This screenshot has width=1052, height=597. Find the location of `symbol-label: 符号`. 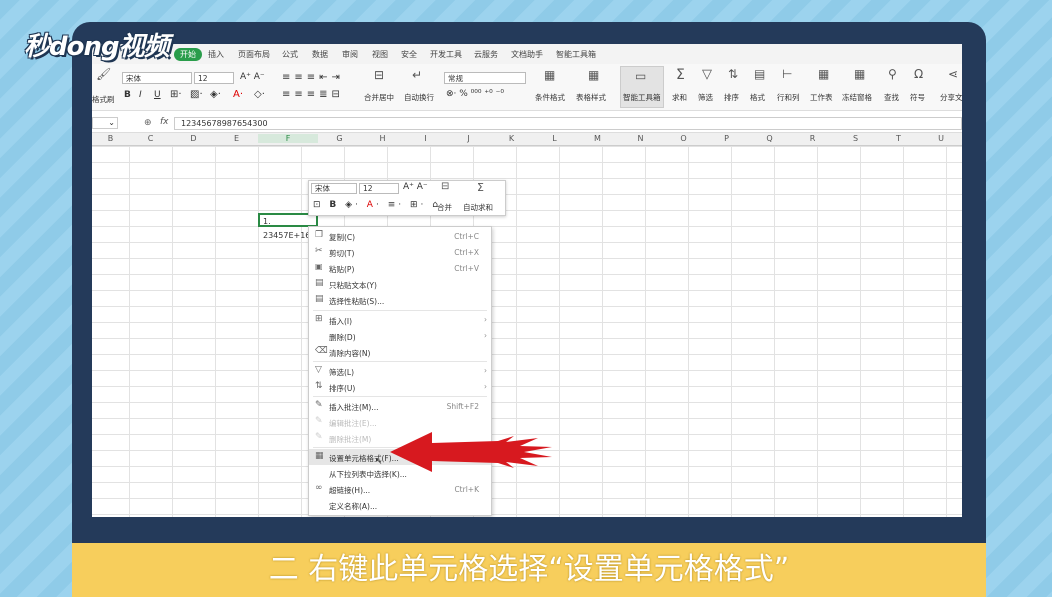

symbol-label: 符号 is located at coordinates (917, 97).